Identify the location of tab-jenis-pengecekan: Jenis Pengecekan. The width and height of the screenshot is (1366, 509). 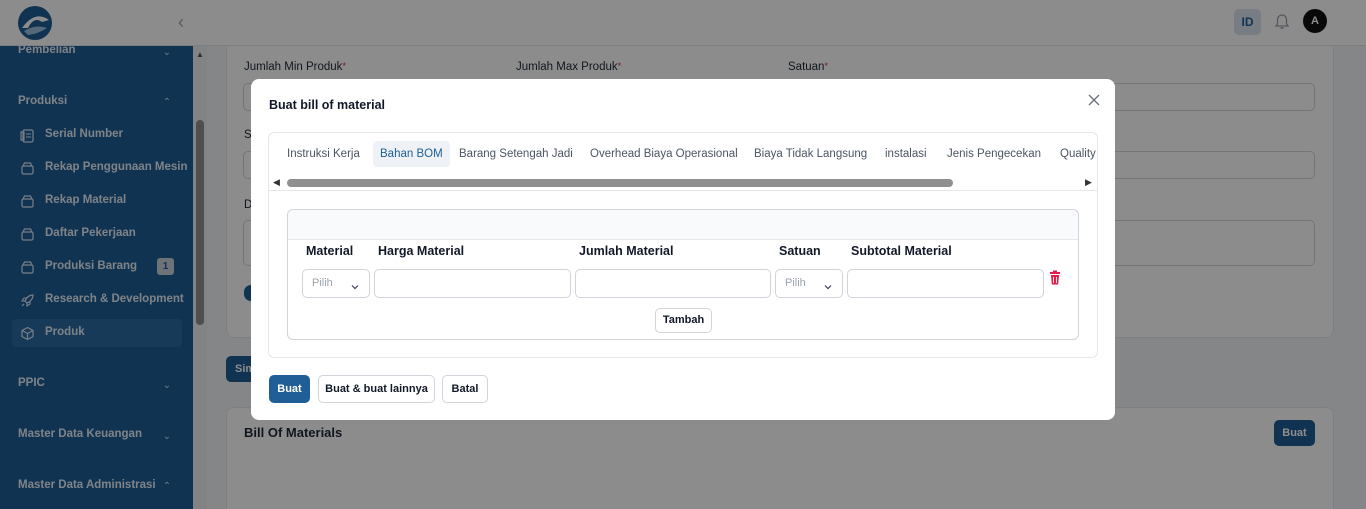
(994, 154).